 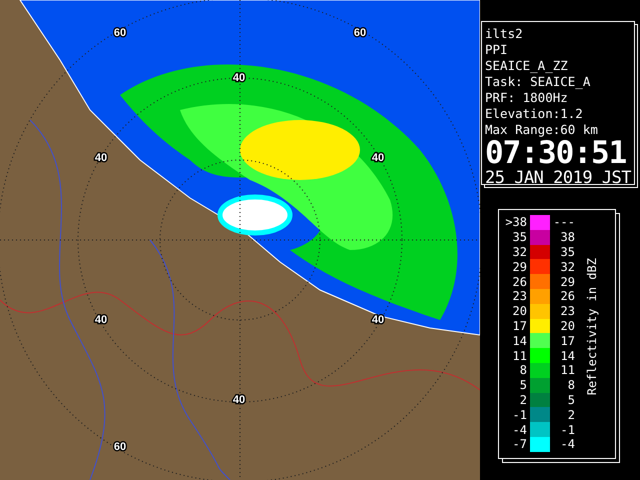 What do you see at coordinates (555, 153) in the screenshot?
I see `time-text: 07:30:51` at bounding box center [555, 153].